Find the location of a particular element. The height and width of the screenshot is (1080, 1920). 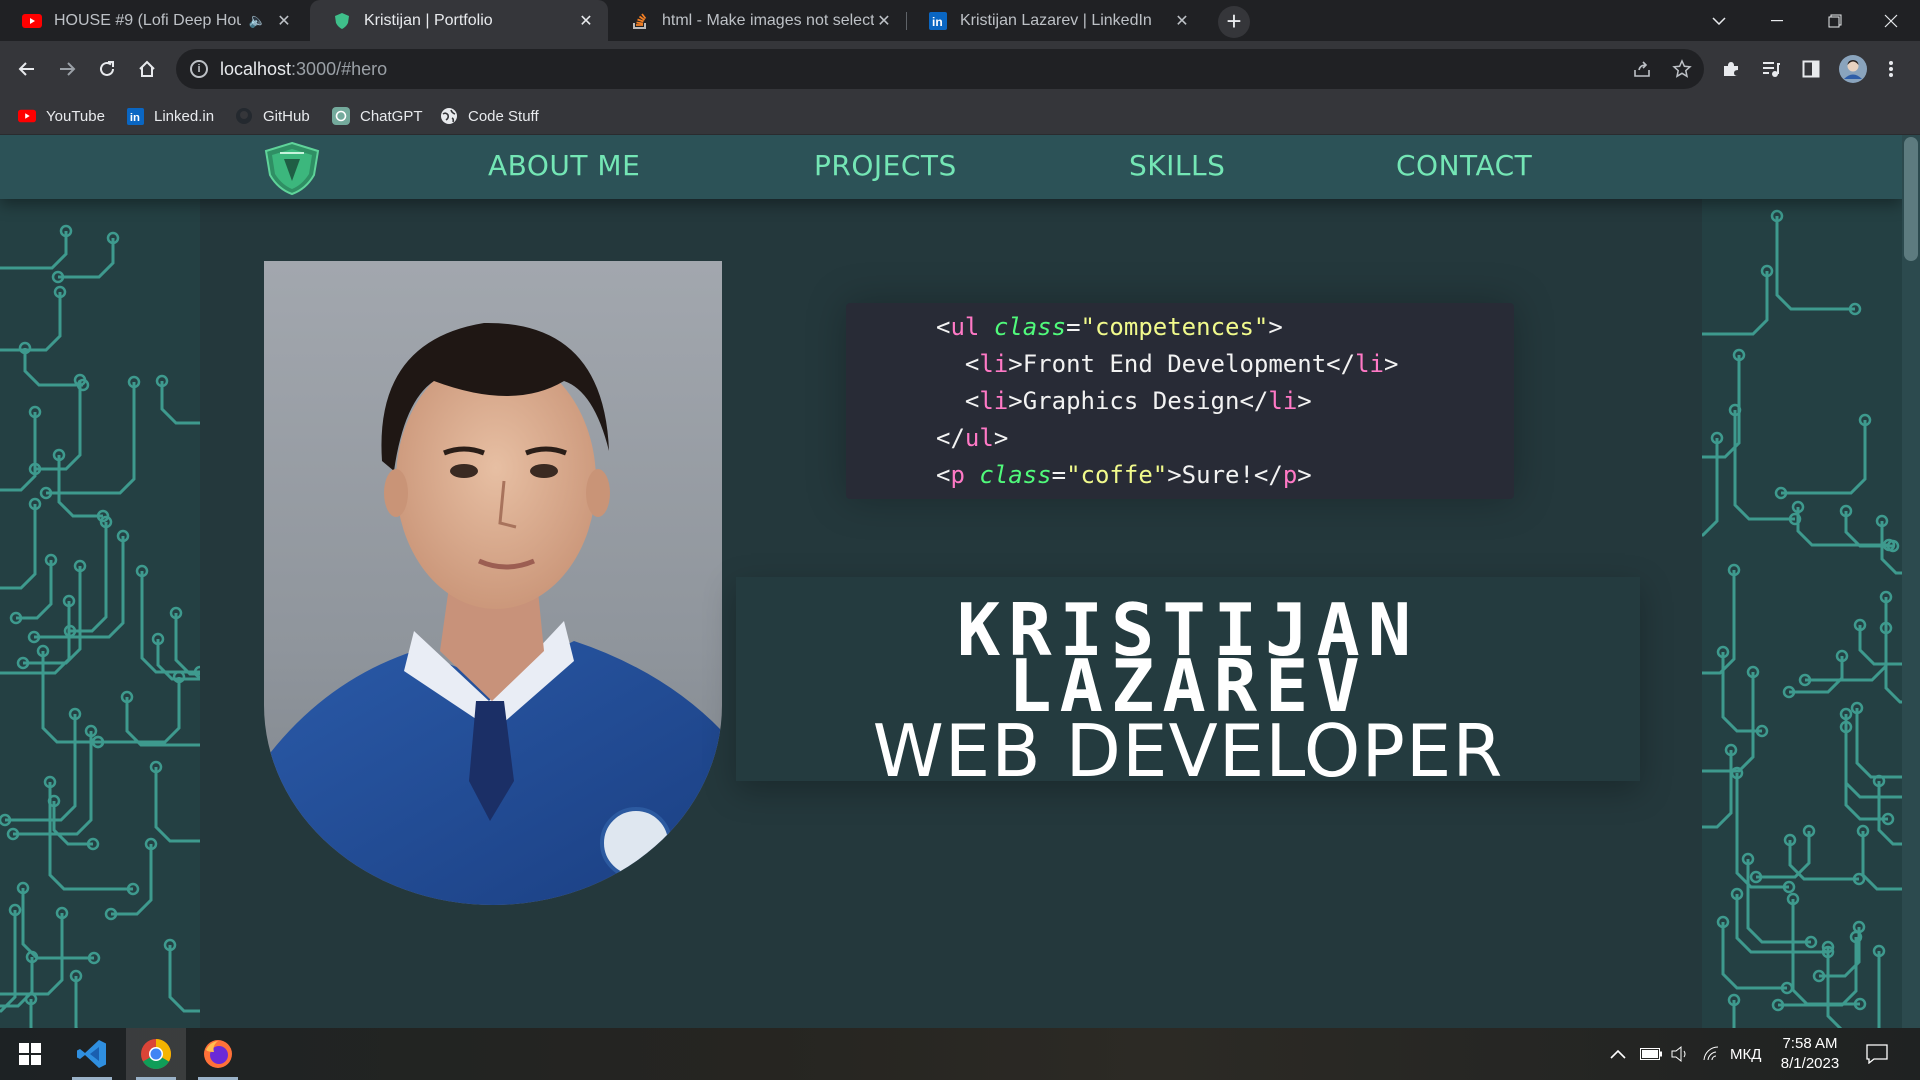

extensions-icon is located at coordinates (1731, 69).